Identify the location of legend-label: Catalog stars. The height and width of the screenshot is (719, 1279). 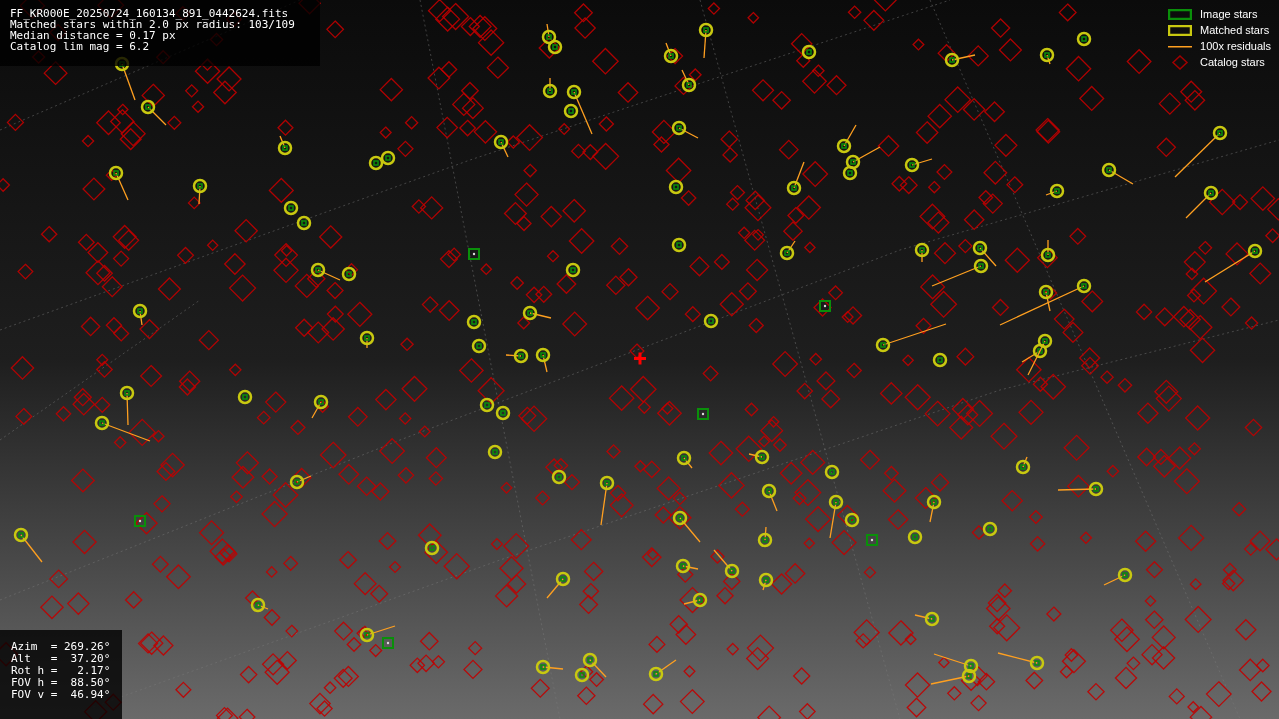
(1232, 63).